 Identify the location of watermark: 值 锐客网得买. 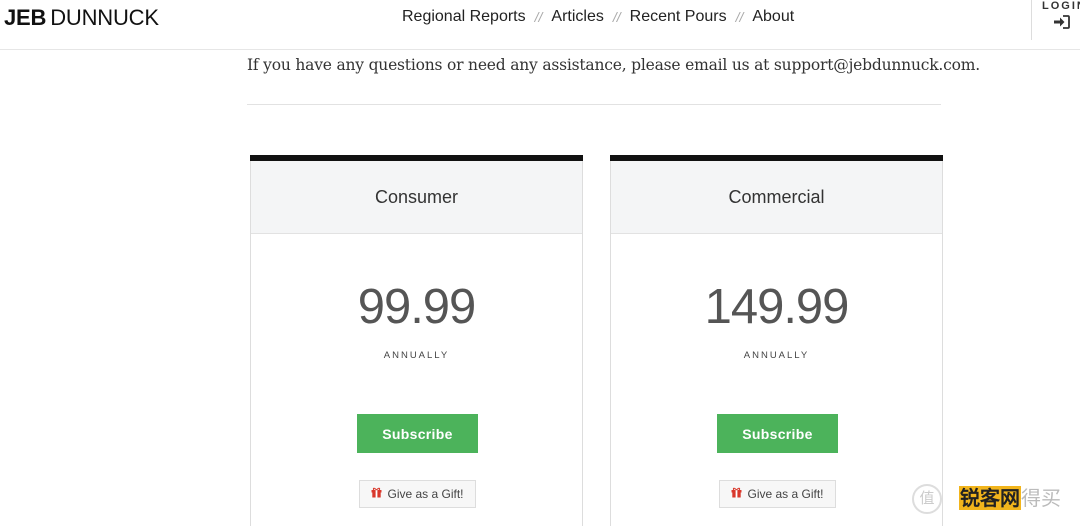
(996, 502).